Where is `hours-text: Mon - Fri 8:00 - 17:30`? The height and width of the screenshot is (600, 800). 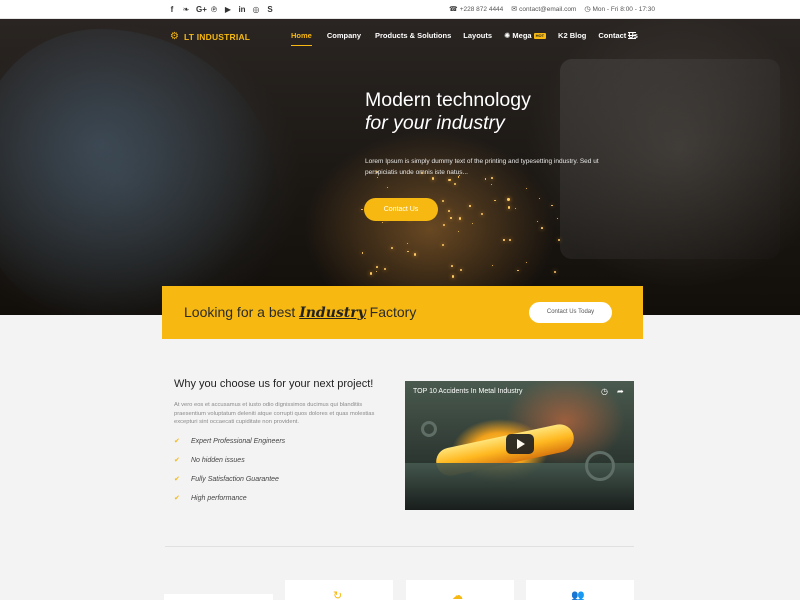 hours-text: Mon - Fri 8:00 - 17:30 is located at coordinates (623, 9).